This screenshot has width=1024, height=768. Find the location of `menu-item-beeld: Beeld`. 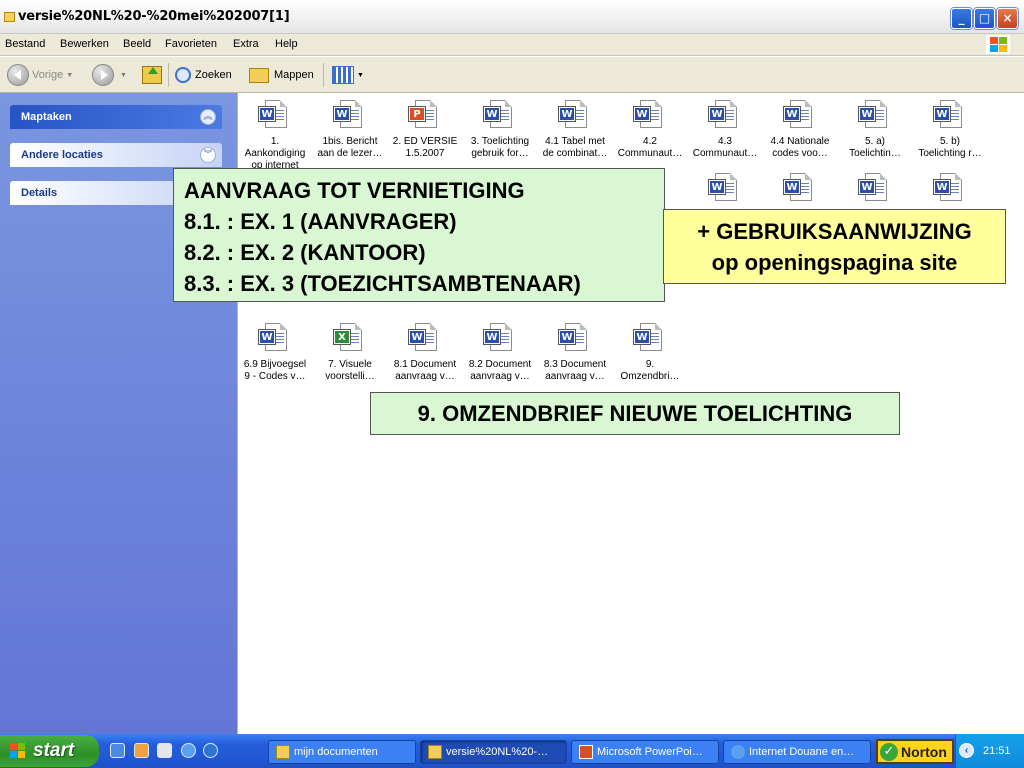

menu-item-beeld: Beeld is located at coordinates (137, 44).